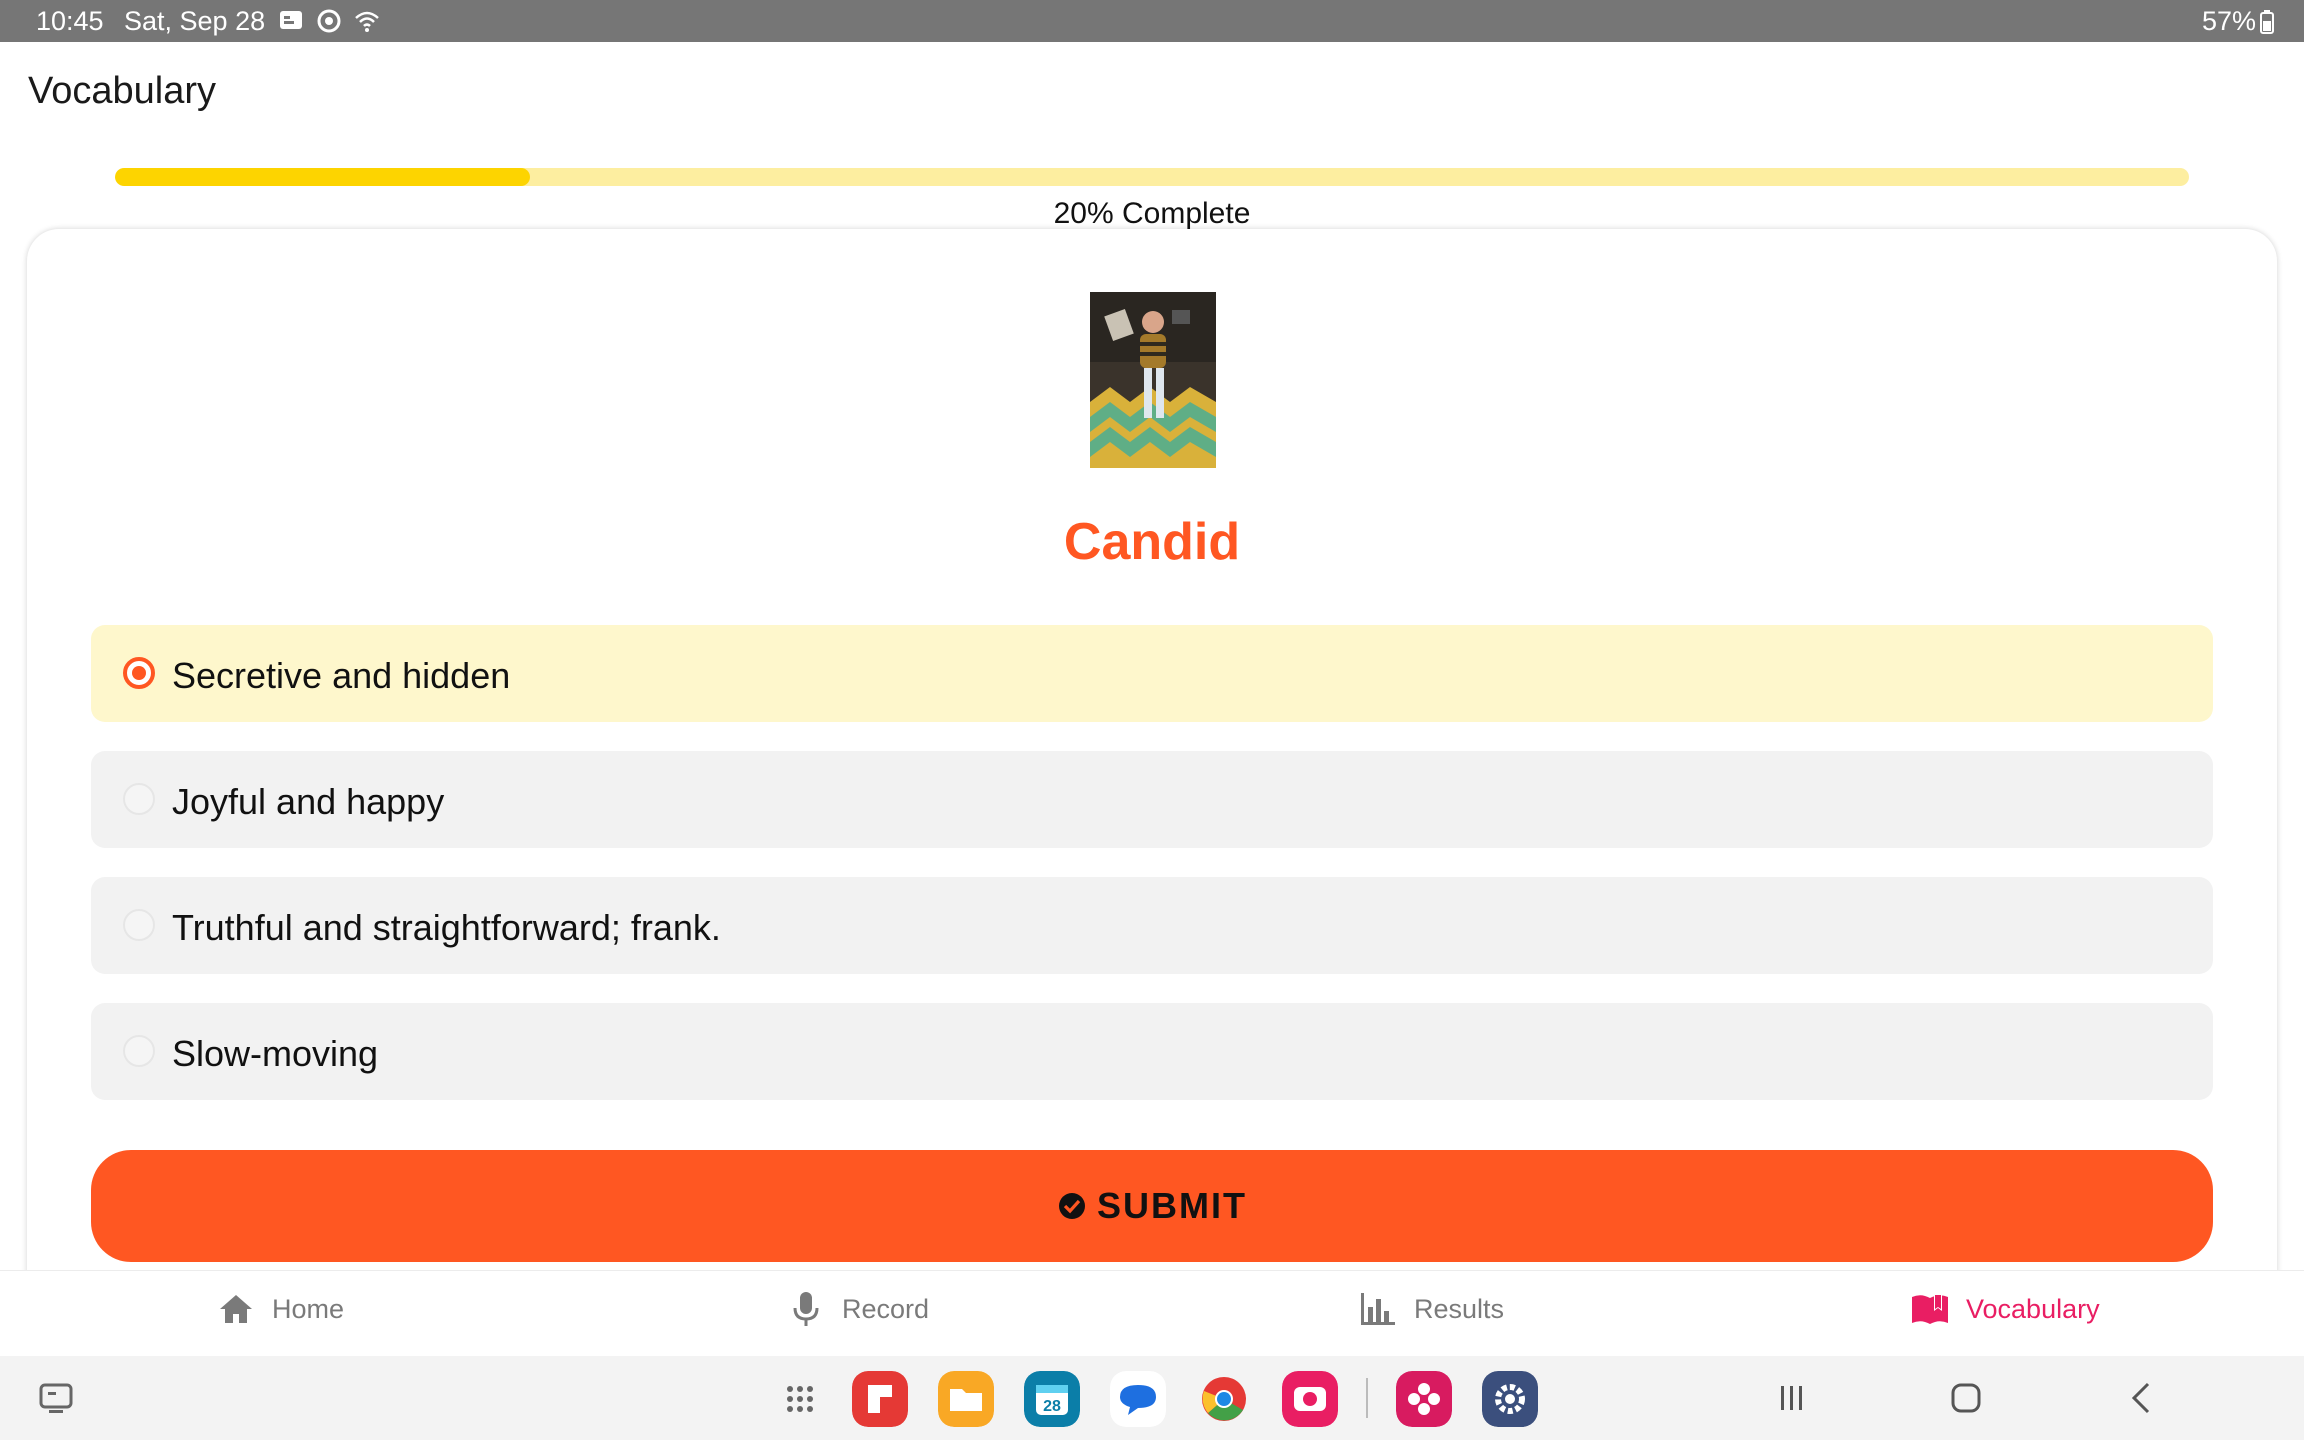 This screenshot has height=1440, width=2304. I want to click on status-bar: 10:45 Sat, Sep 28 57%, so click(1152, 21).